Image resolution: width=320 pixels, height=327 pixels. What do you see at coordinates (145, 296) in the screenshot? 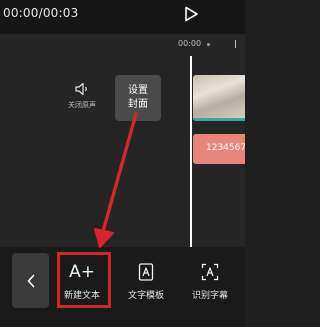
I see `text-template-label: 文字模板` at bounding box center [145, 296].